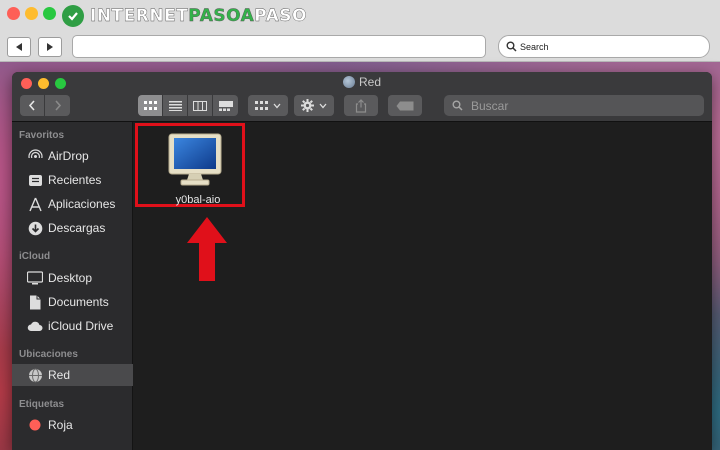 This screenshot has height=450, width=720. I want to click on sidebar-item-documents: Documents, so click(72, 302).